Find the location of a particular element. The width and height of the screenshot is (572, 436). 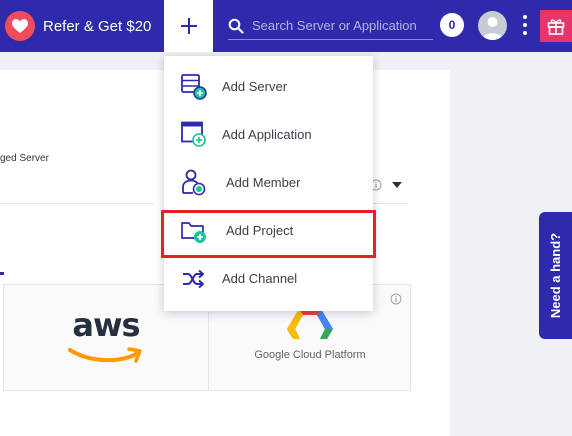

need-a-hand-label: Need a hand? is located at coordinates (555, 275).